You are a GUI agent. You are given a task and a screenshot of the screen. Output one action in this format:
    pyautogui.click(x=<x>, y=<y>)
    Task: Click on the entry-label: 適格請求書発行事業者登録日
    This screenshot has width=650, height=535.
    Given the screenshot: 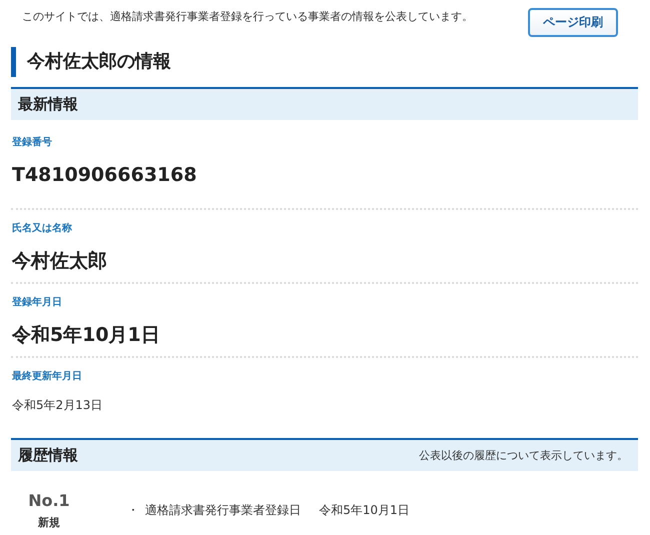 What is the action you would take?
    pyautogui.click(x=223, y=510)
    